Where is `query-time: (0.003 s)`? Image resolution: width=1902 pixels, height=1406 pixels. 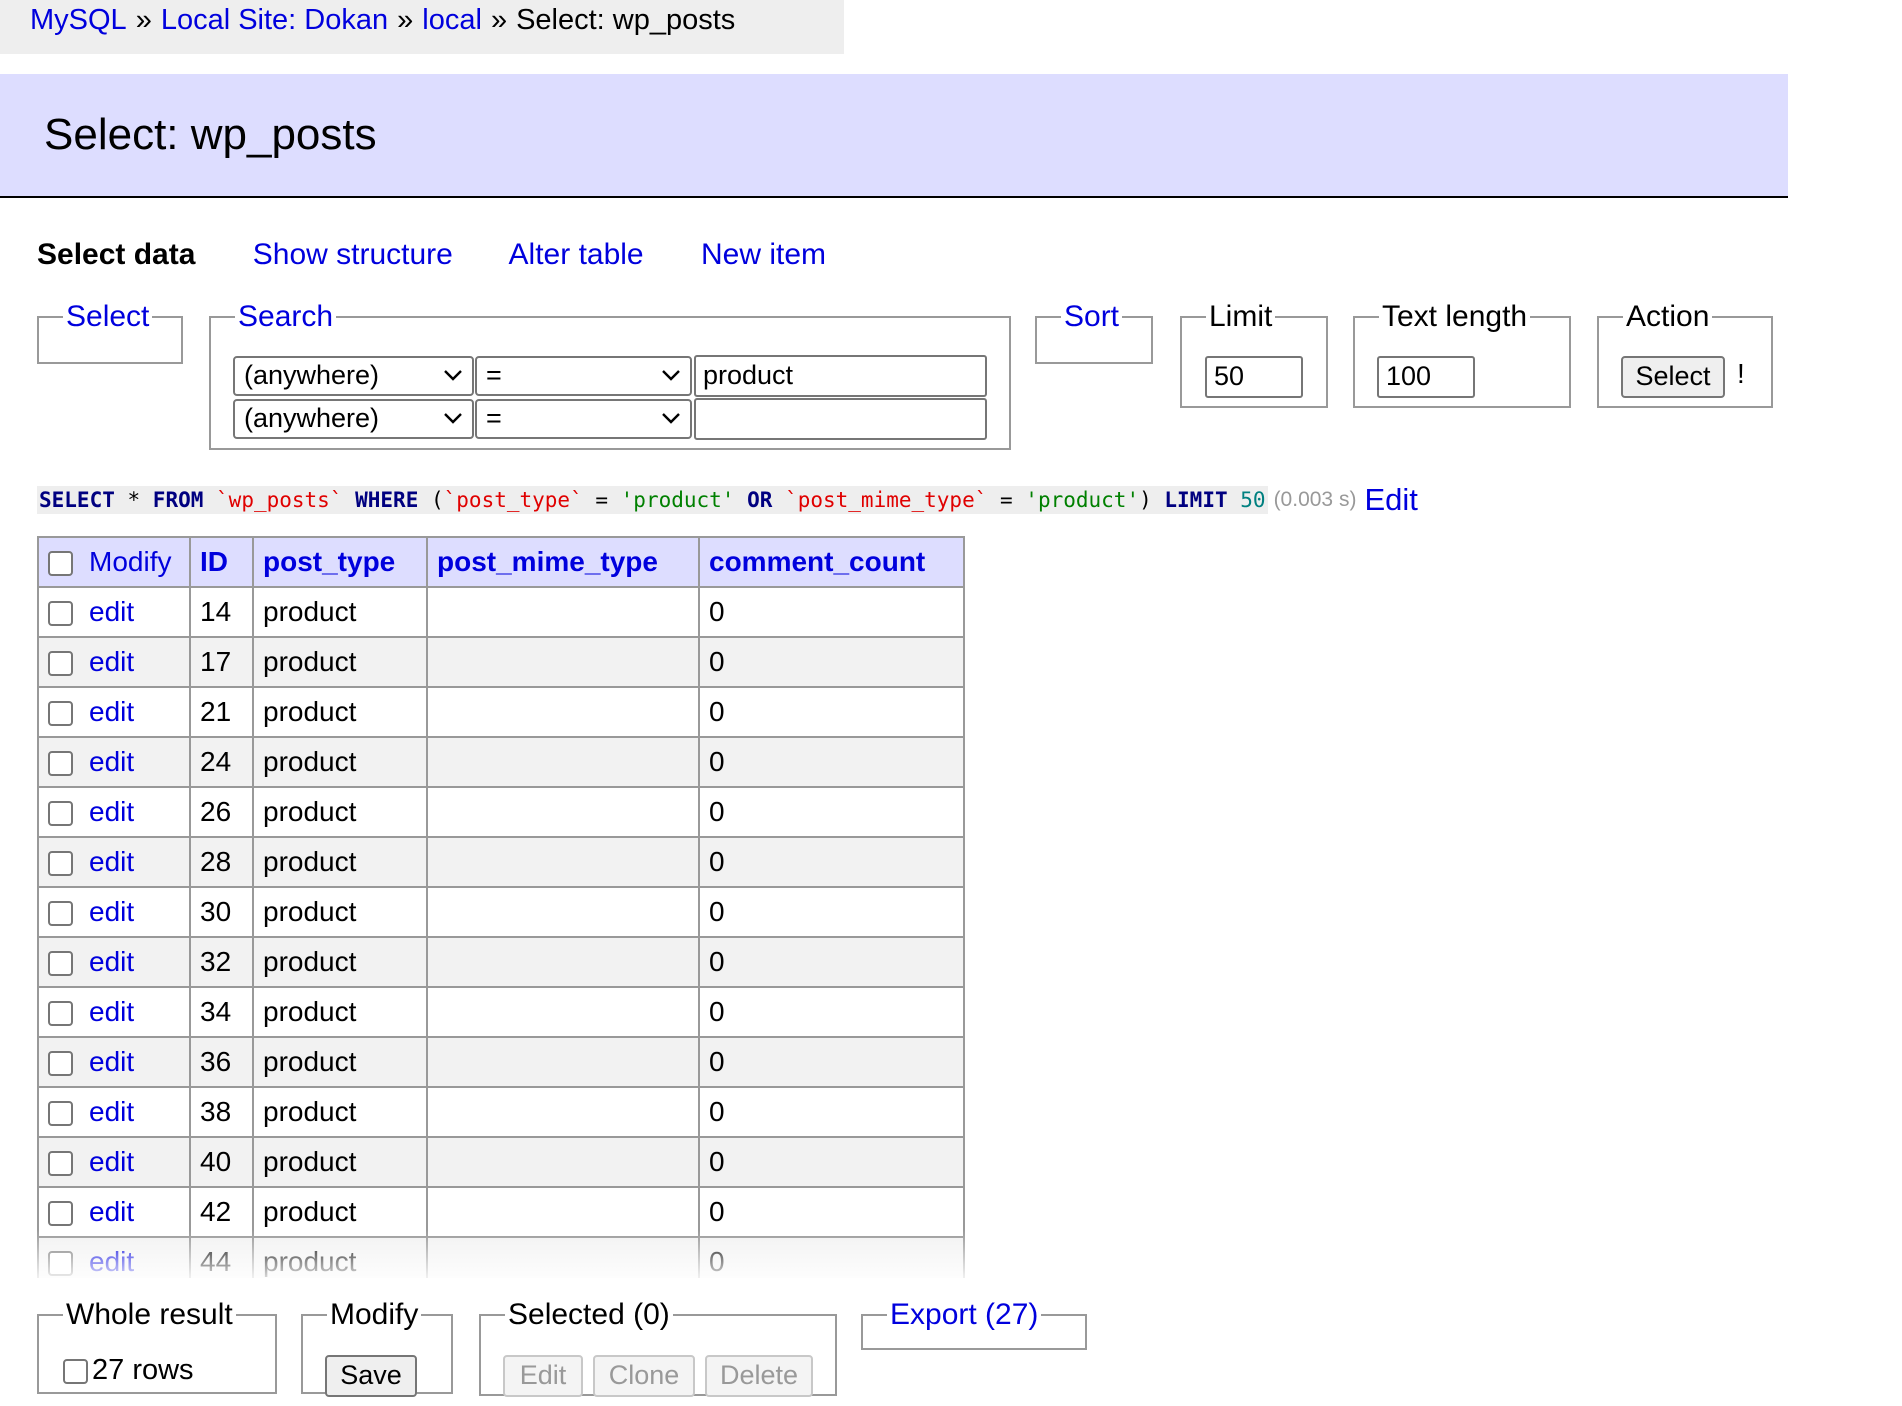
query-time: (0.003 s) is located at coordinates (1315, 499).